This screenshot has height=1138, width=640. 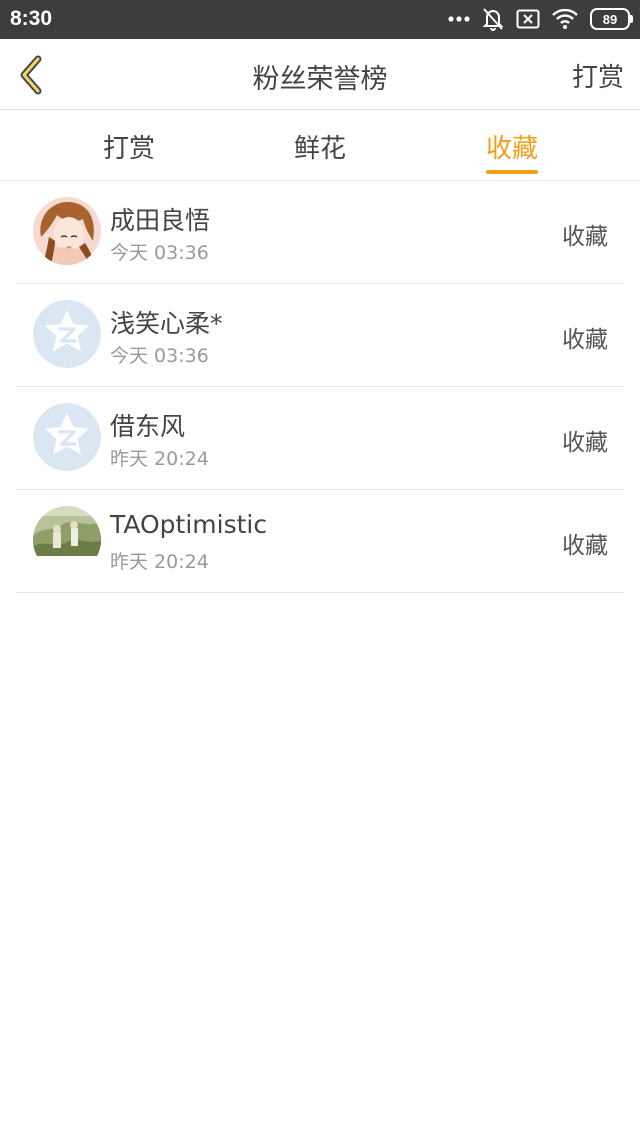 What do you see at coordinates (320, 79) in the screenshot?
I see `page-title: 粉丝荣誉榜` at bounding box center [320, 79].